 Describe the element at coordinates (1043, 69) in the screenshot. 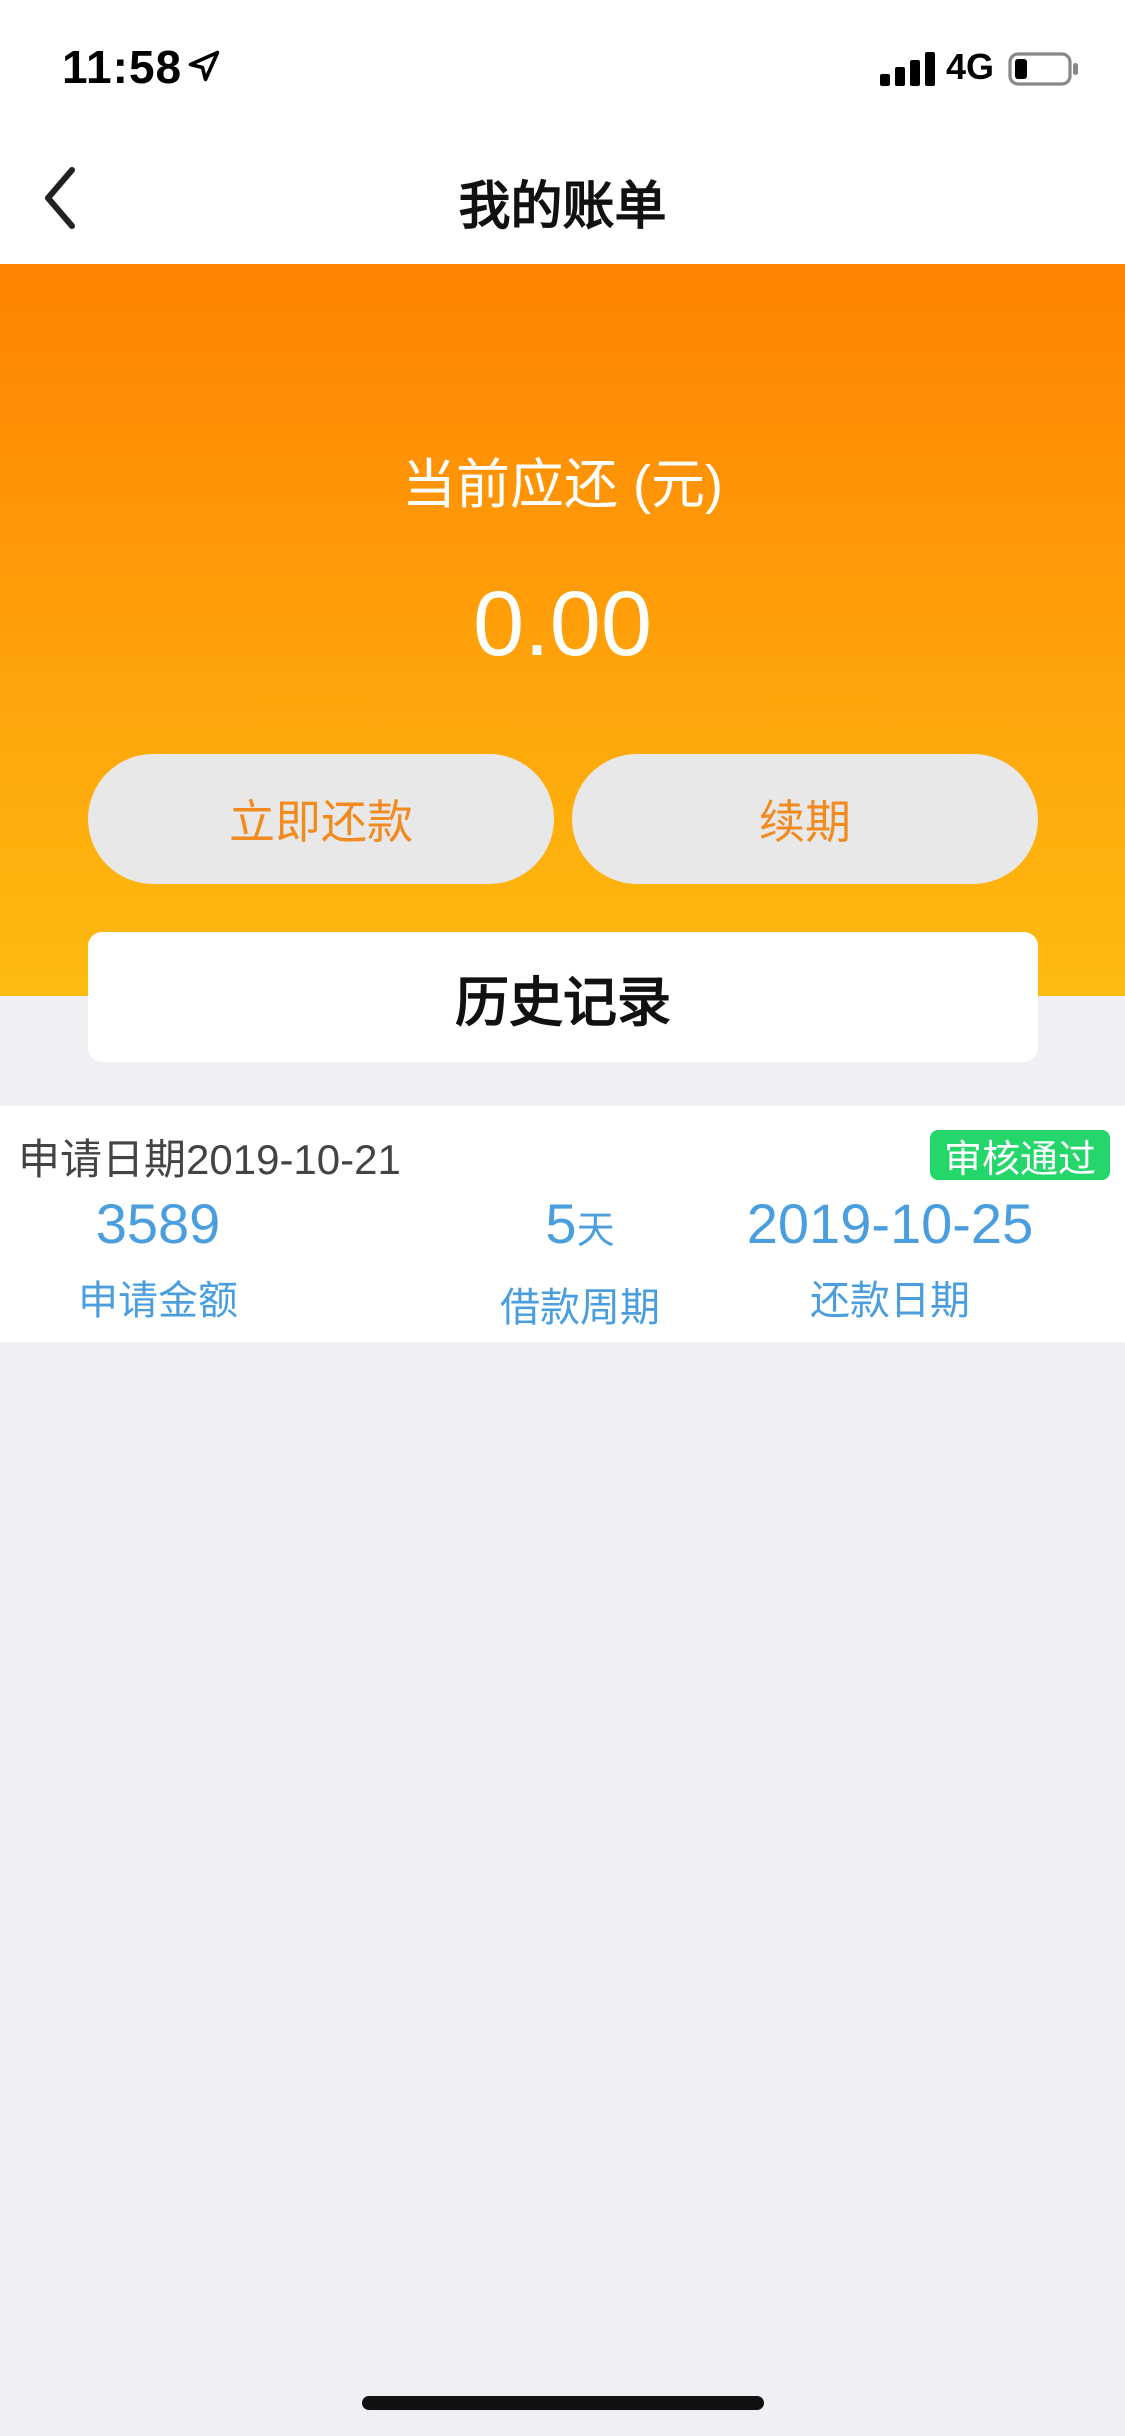

I see `battery-icon` at that location.